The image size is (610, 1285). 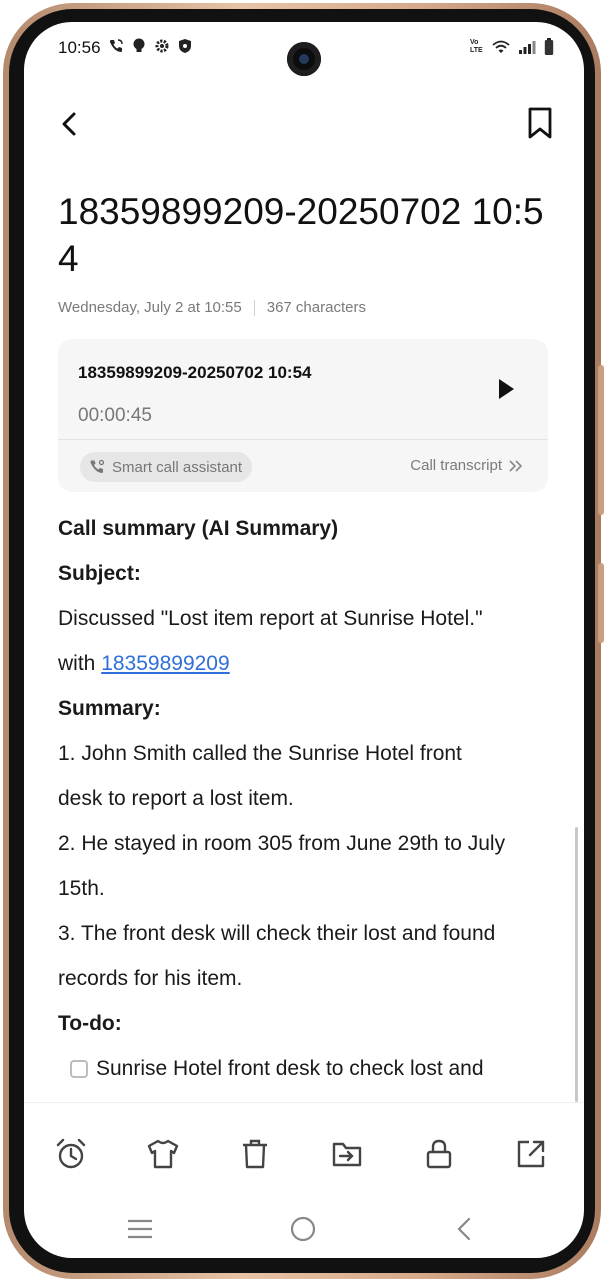 I want to click on summary-line: 15th., so click(x=81, y=888).